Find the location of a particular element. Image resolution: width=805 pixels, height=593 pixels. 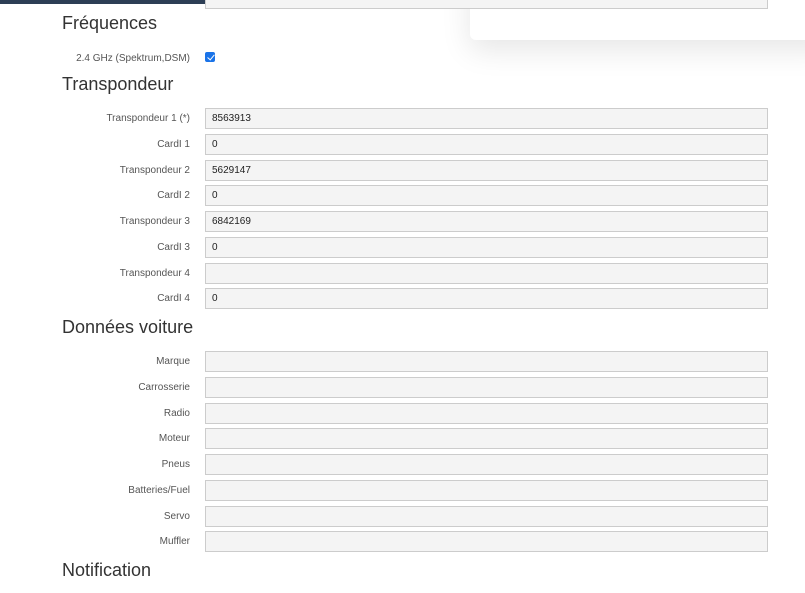

transpondeur-4-label: Transpondeur 4 is located at coordinates (154, 273).